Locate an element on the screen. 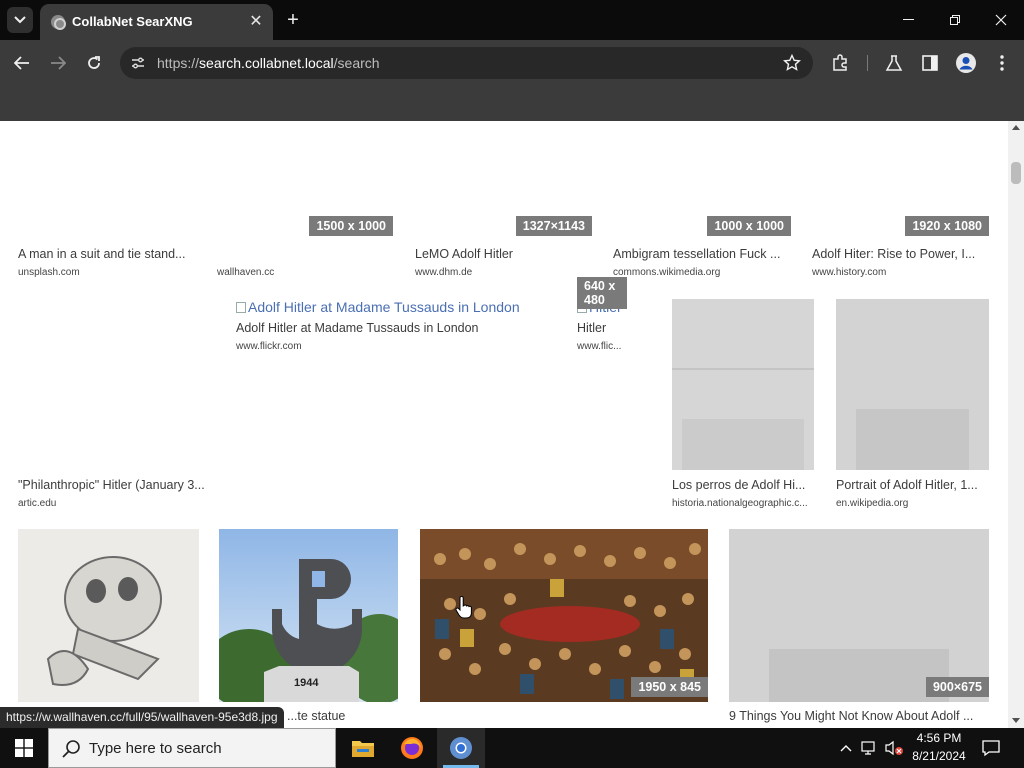 The width and height of the screenshot is (1024, 768). favicon is located at coordinates (58, 22).